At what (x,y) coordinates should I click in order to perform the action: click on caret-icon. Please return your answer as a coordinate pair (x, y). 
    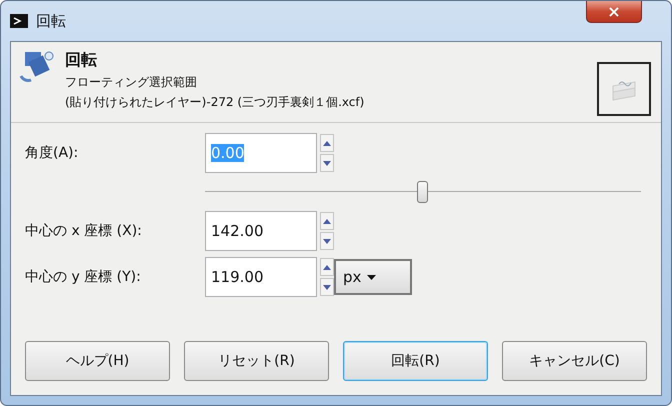
    Looking at the image, I should click on (371, 277).